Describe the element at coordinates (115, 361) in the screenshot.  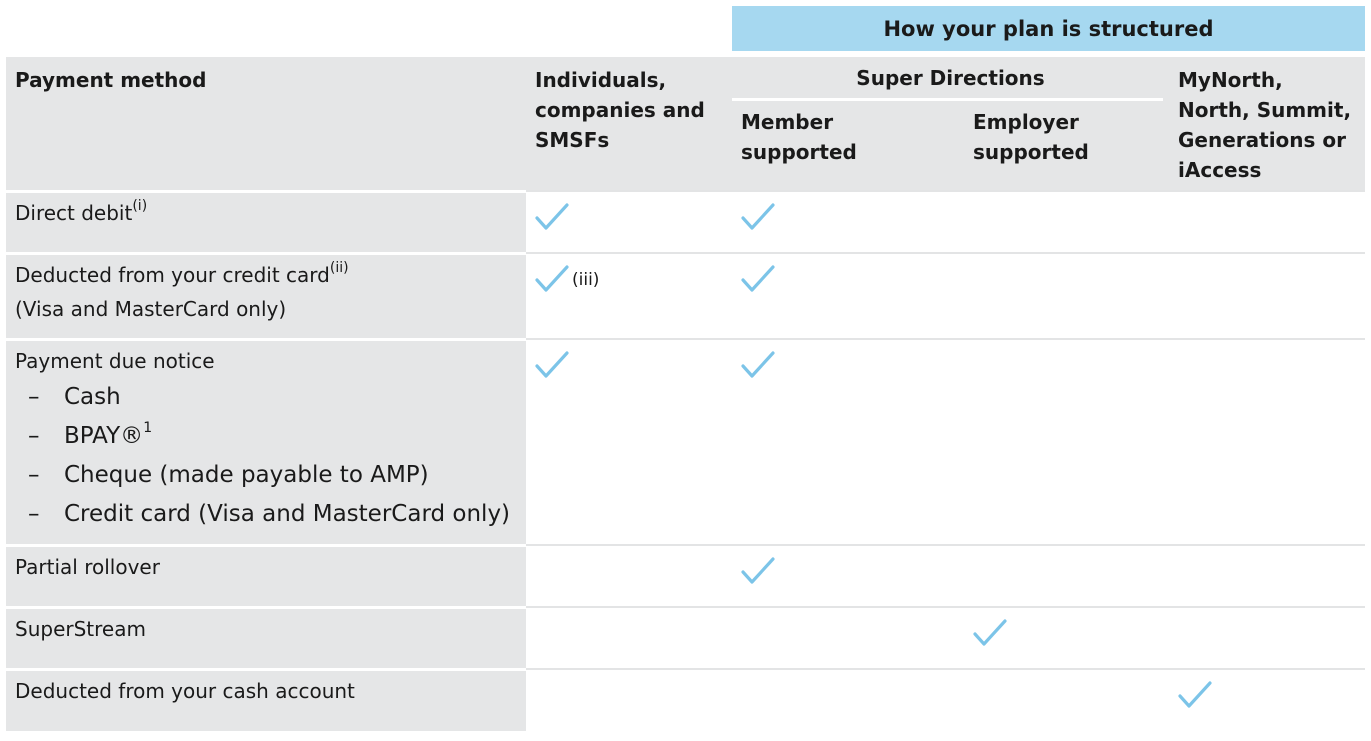
I see `label-text: Payment due notice` at that location.